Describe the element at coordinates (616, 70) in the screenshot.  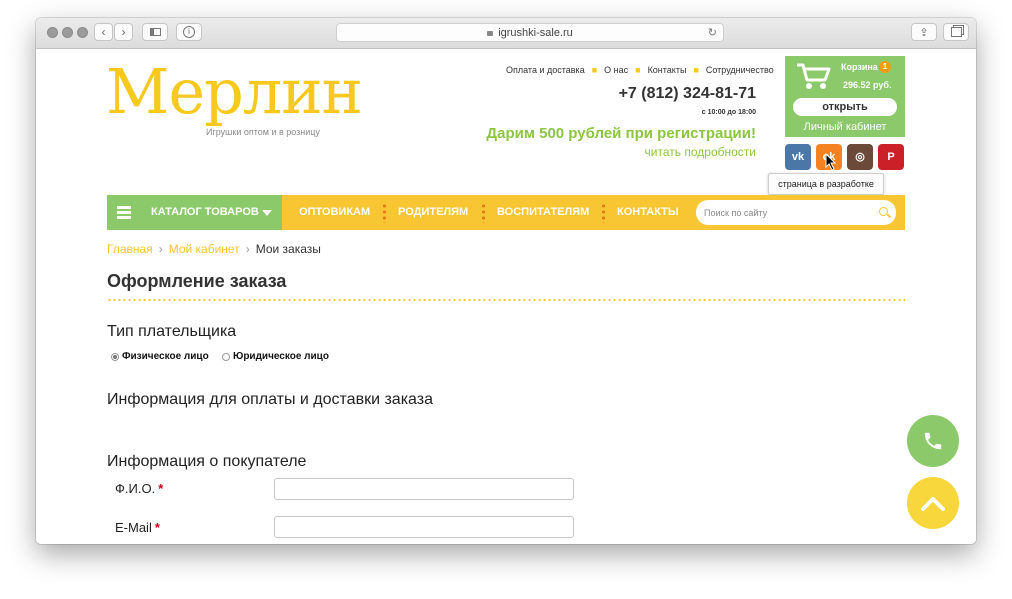
I see `top-nav-about-link: О нас` at that location.